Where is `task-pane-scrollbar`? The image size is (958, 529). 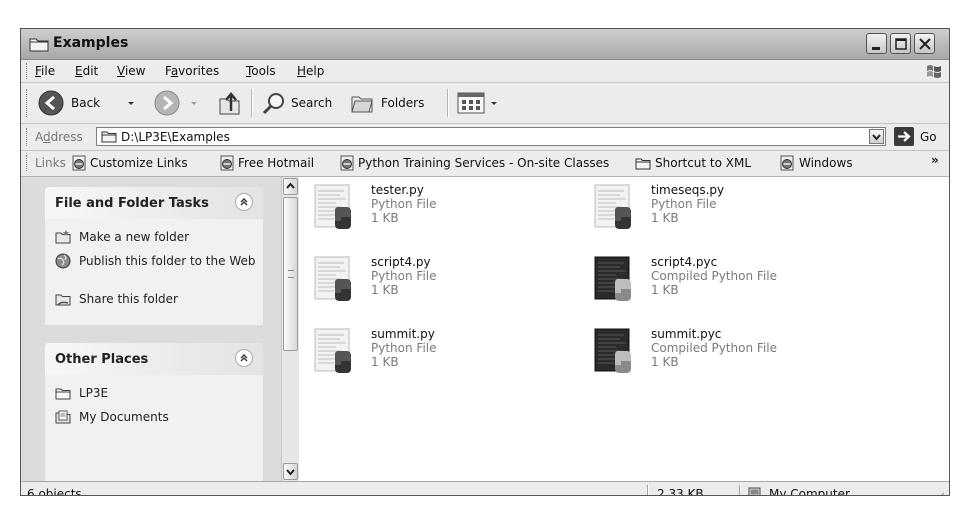
task-pane-scrollbar is located at coordinates (290, 329).